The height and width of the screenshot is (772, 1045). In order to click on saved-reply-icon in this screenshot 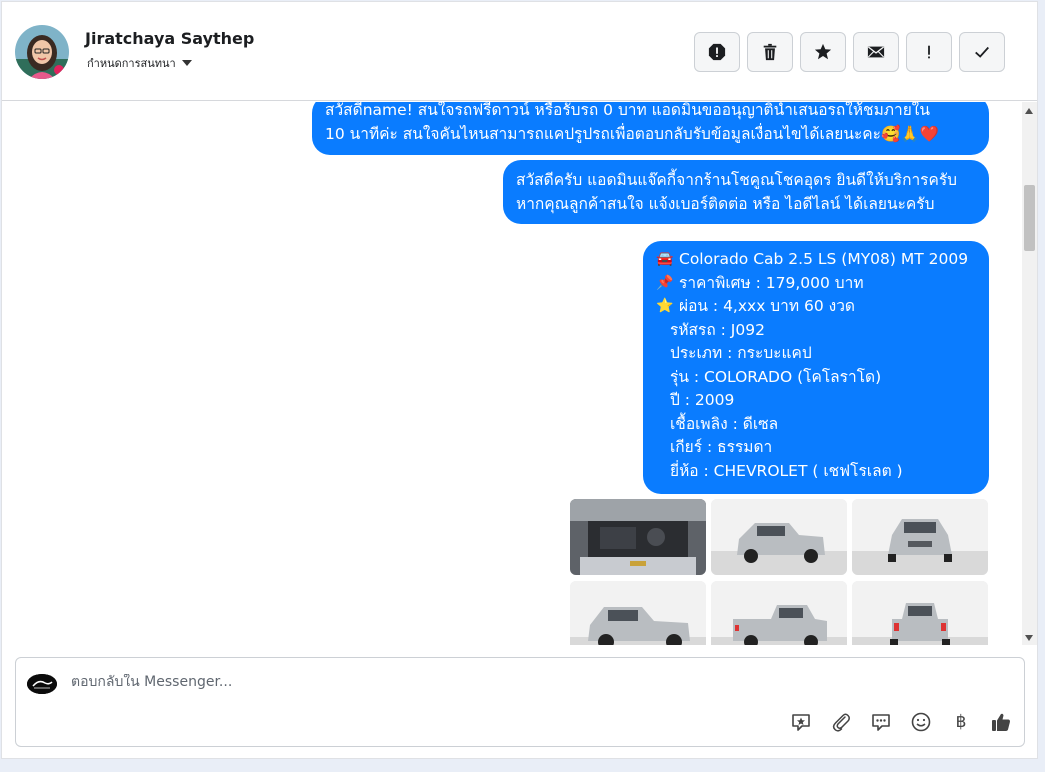, I will do `click(801, 722)`.